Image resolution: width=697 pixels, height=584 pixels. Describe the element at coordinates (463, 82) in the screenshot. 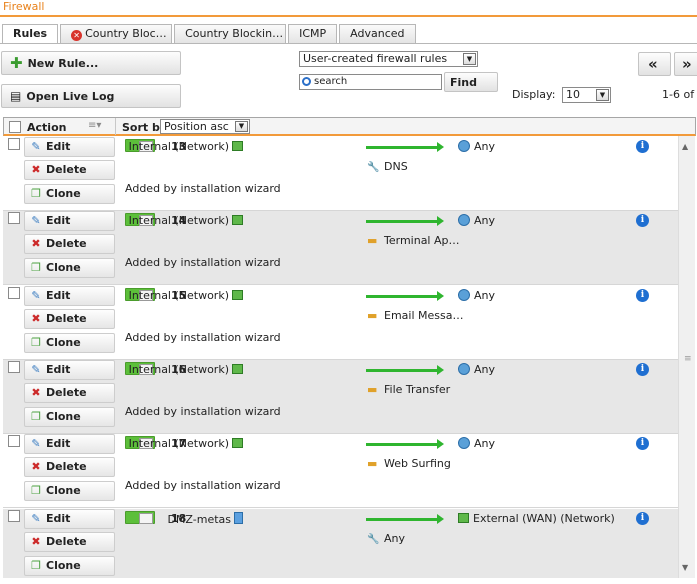

I see `find-label: Find` at that location.